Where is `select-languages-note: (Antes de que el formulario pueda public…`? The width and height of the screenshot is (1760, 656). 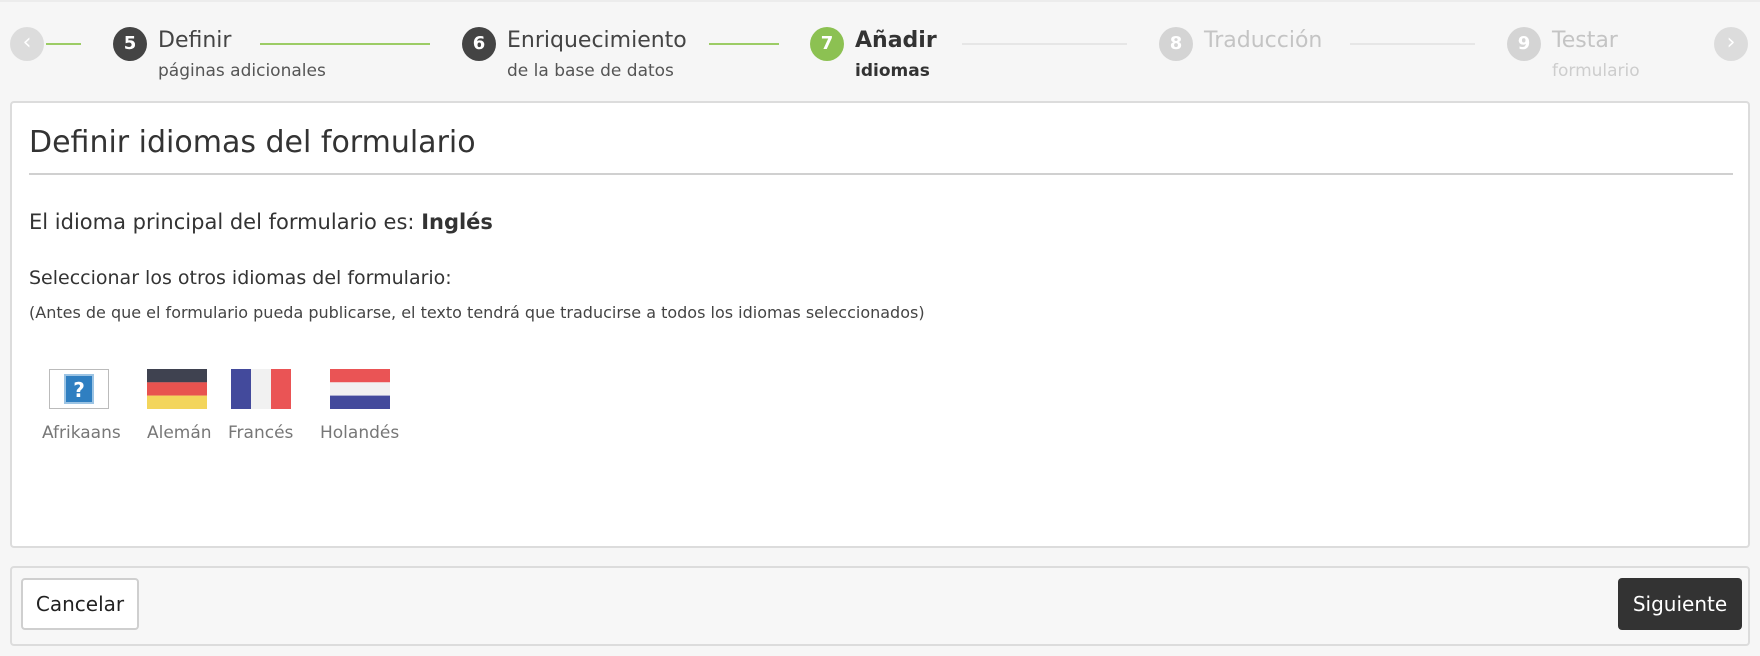 select-languages-note: (Antes de que el formulario pueda public… is located at coordinates (477, 312).